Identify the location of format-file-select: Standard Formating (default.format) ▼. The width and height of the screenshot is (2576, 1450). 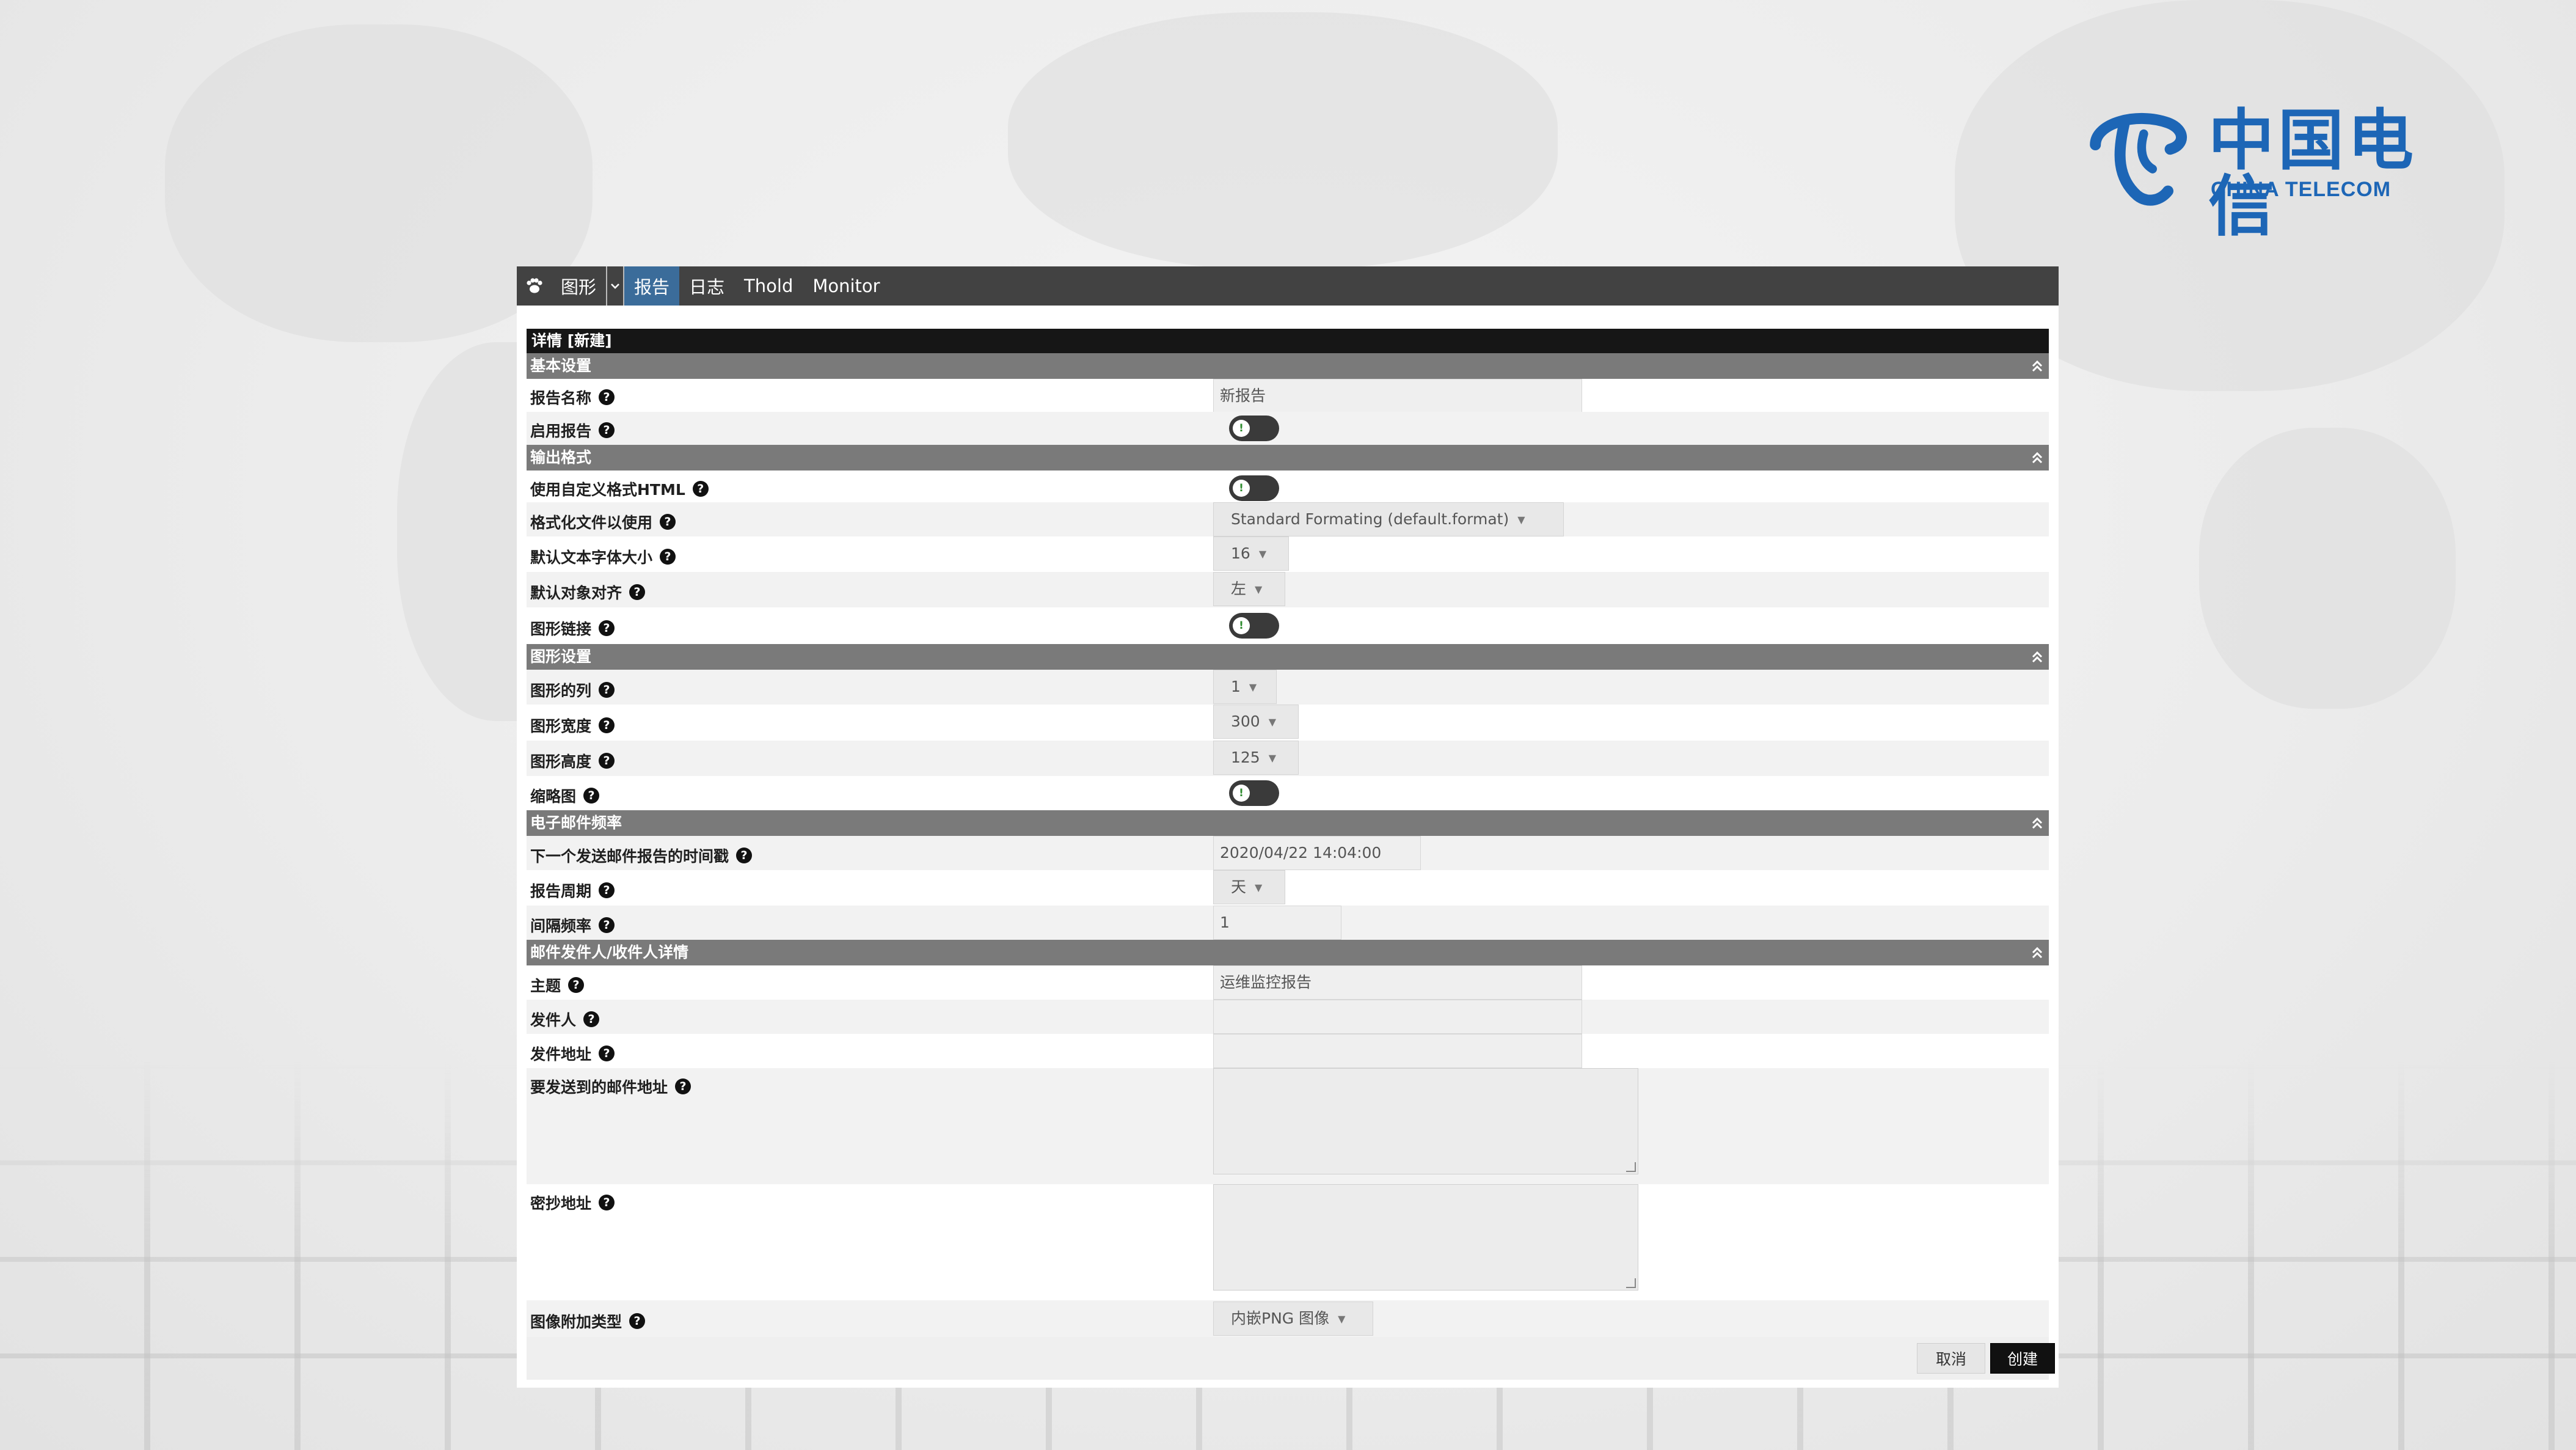
(1388, 519).